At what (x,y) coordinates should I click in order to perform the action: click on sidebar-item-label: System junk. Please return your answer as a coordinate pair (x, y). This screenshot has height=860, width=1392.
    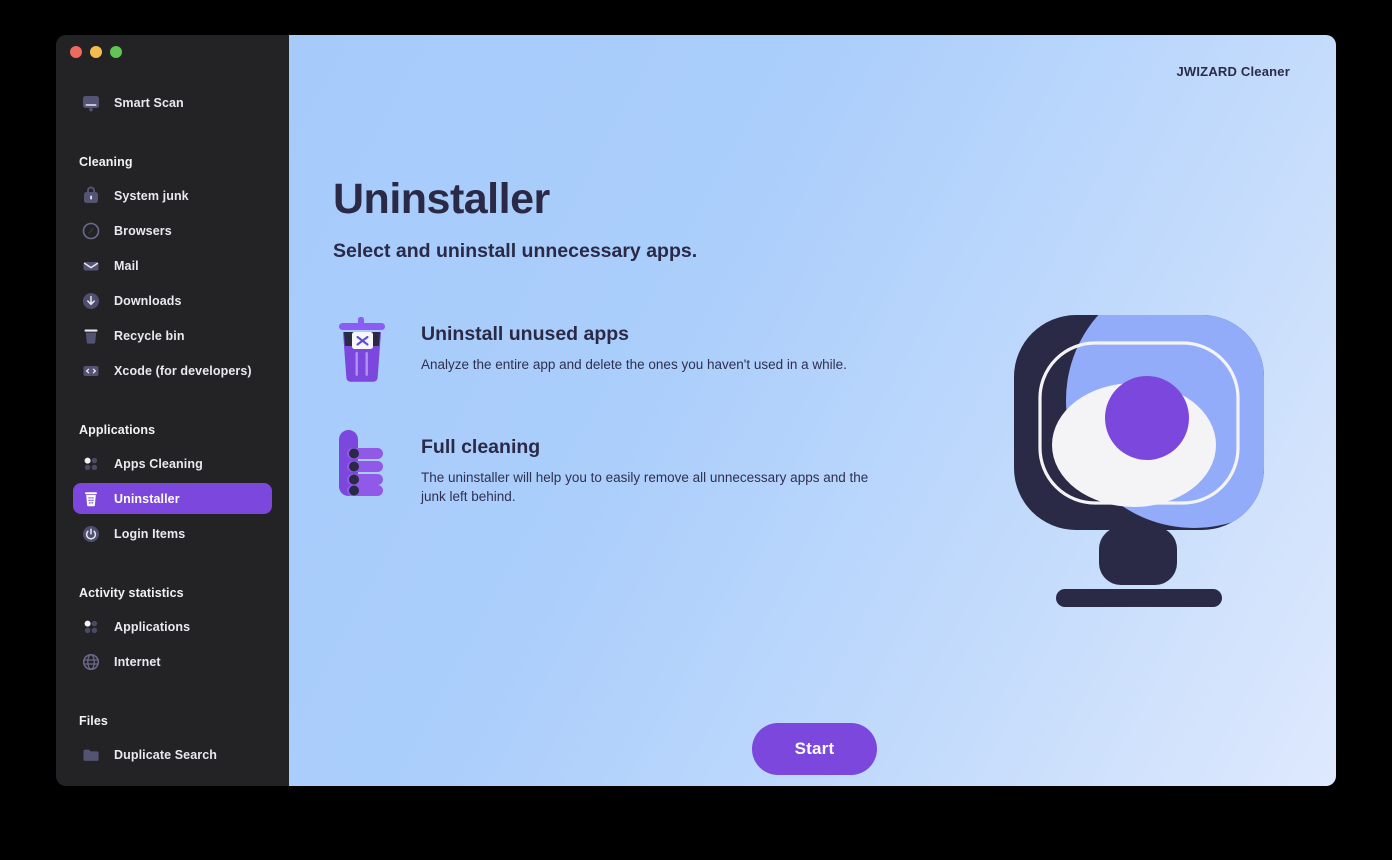
    Looking at the image, I should click on (151, 195).